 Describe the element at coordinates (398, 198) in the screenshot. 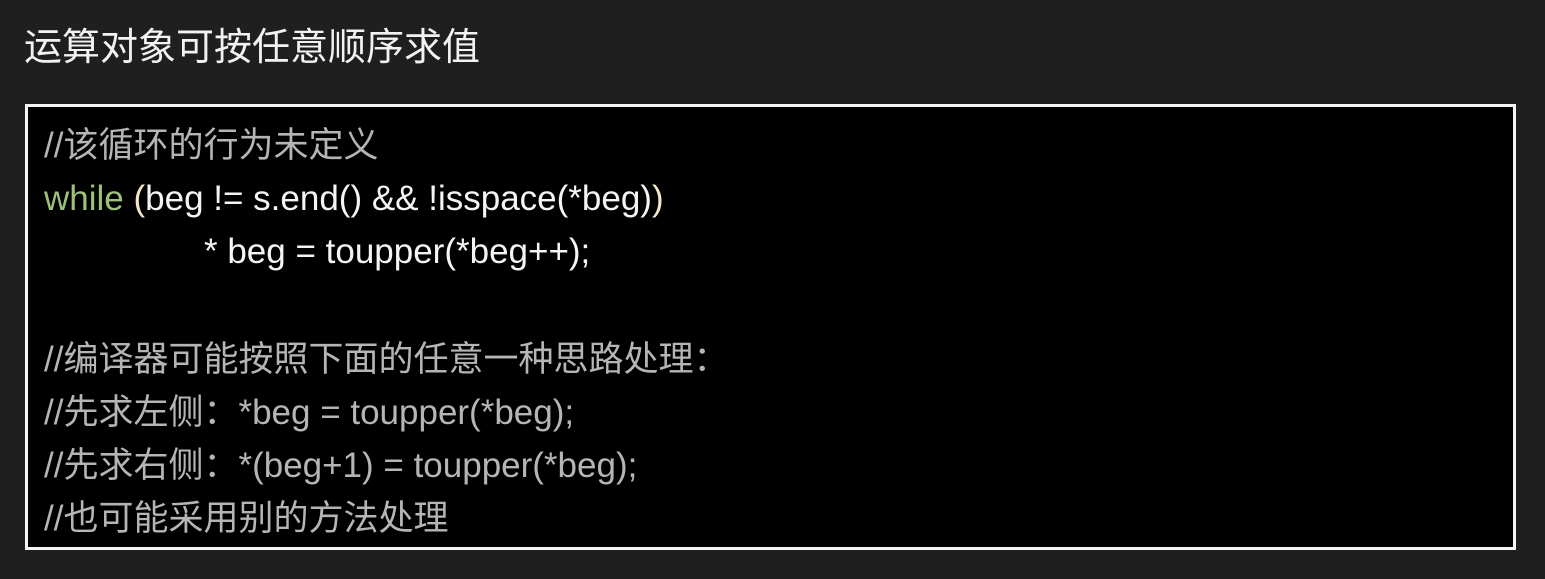

I see `while-condition: beg != s.end() && !isspace(*beg)` at that location.